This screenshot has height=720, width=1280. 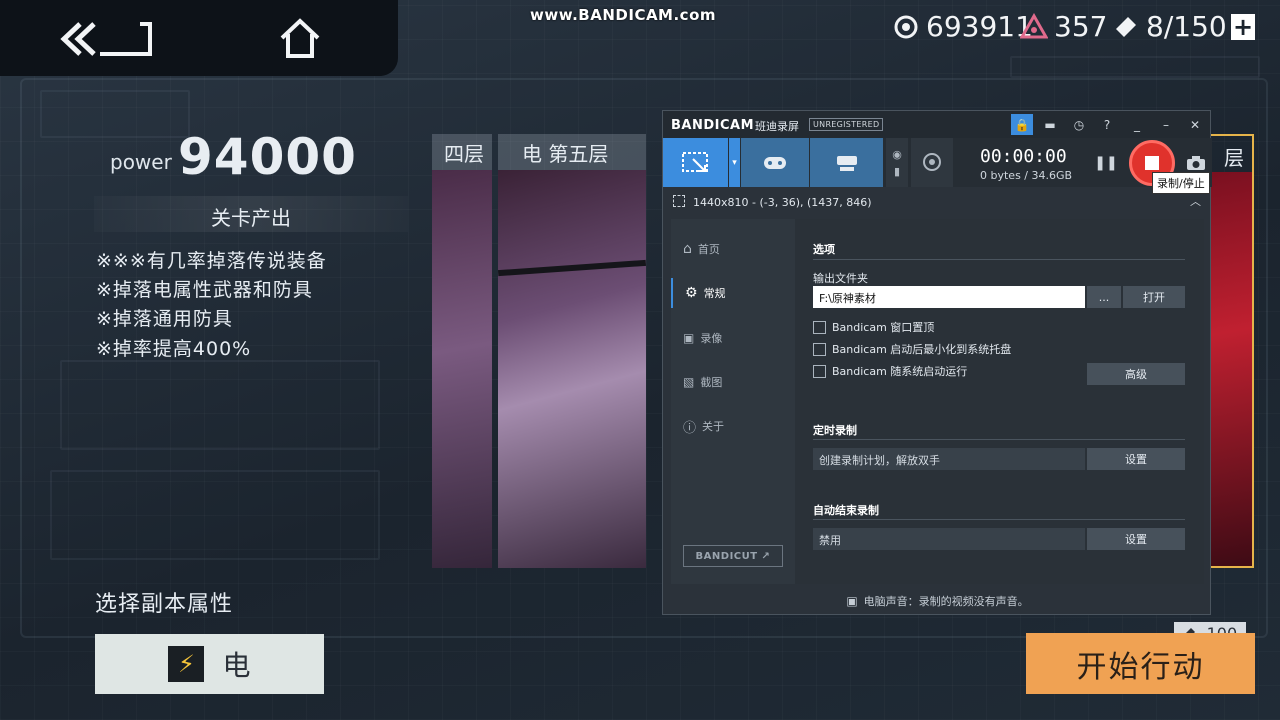 I want to click on checkbox-label: Bandicam 随系统启动运行, so click(x=900, y=371).